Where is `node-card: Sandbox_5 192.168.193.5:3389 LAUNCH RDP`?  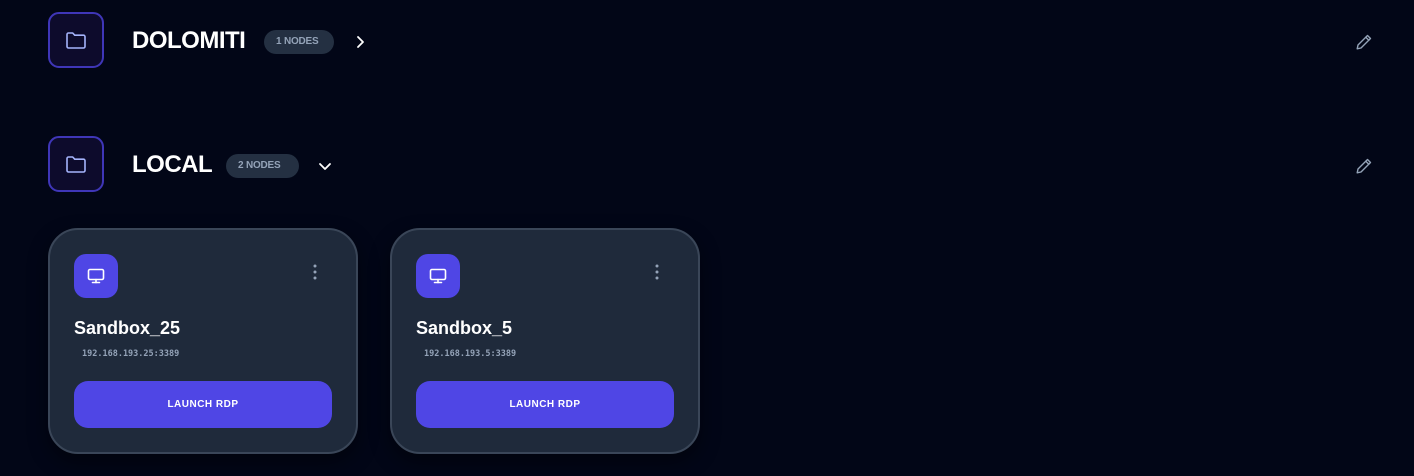
node-card: Sandbox_5 192.168.193.5:3389 LAUNCH RDP is located at coordinates (545, 341).